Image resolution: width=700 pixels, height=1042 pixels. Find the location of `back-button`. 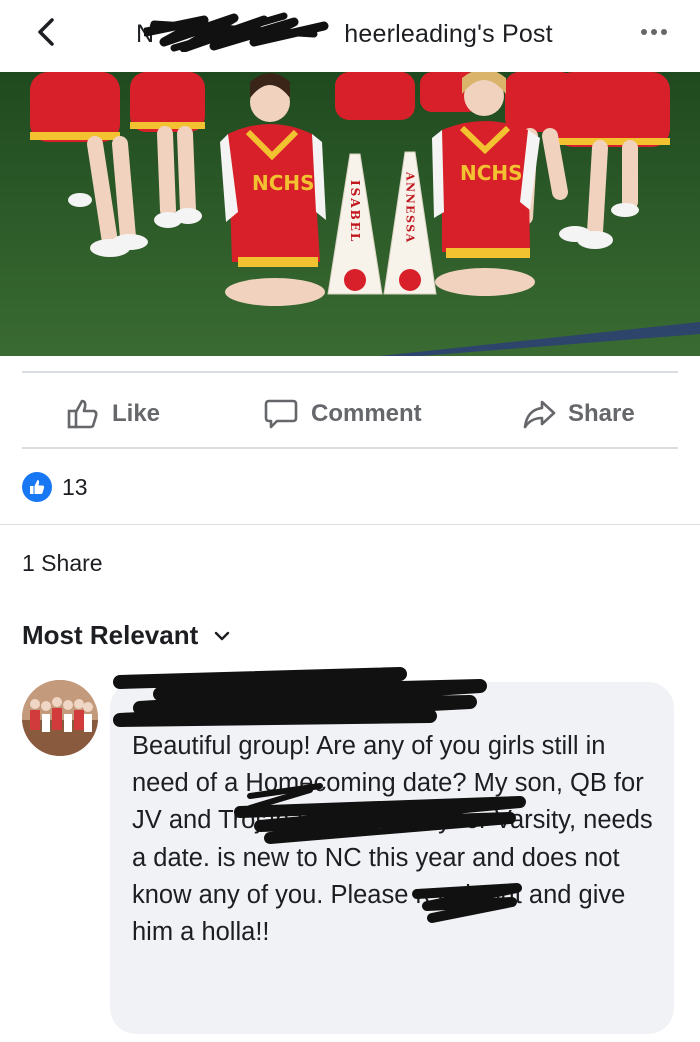

back-button is located at coordinates (46, 32).